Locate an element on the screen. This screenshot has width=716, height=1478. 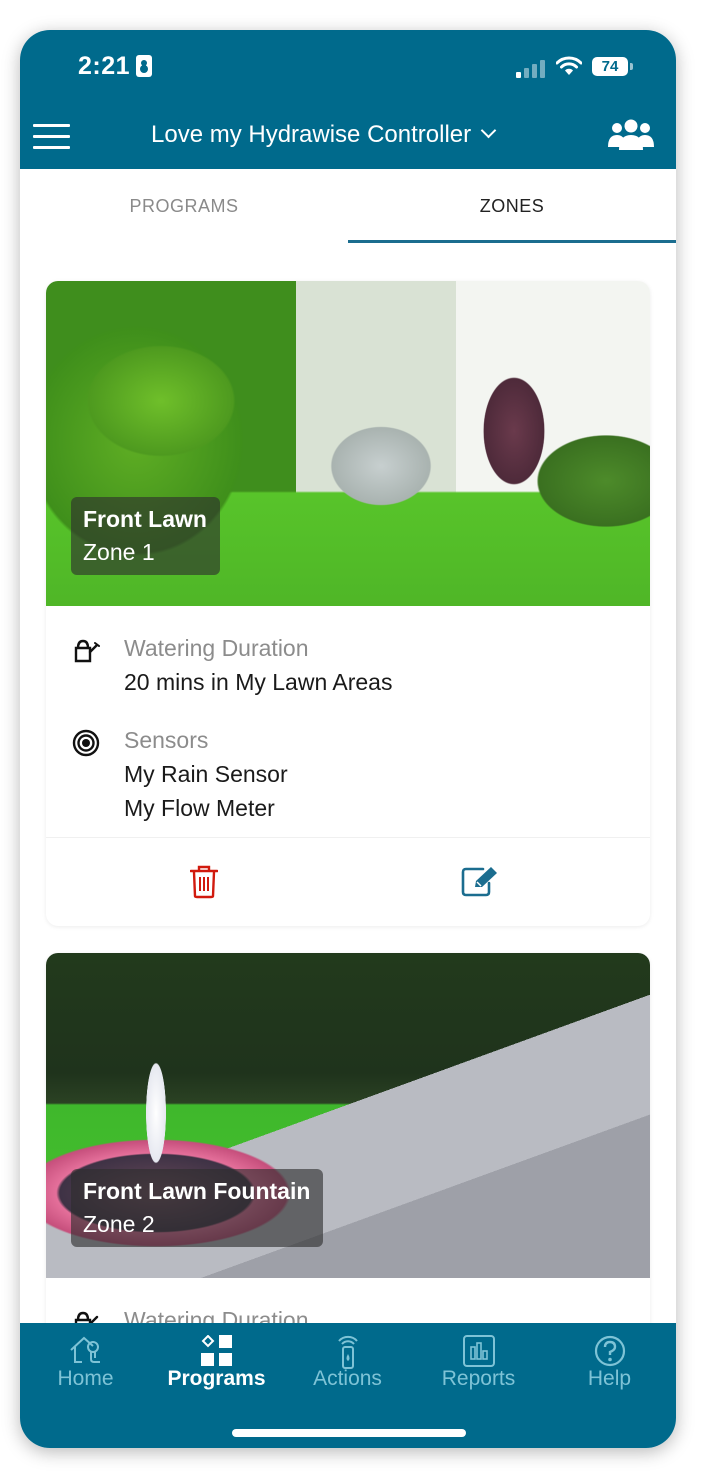
home-indicator is located at coordinates (349, 1433).